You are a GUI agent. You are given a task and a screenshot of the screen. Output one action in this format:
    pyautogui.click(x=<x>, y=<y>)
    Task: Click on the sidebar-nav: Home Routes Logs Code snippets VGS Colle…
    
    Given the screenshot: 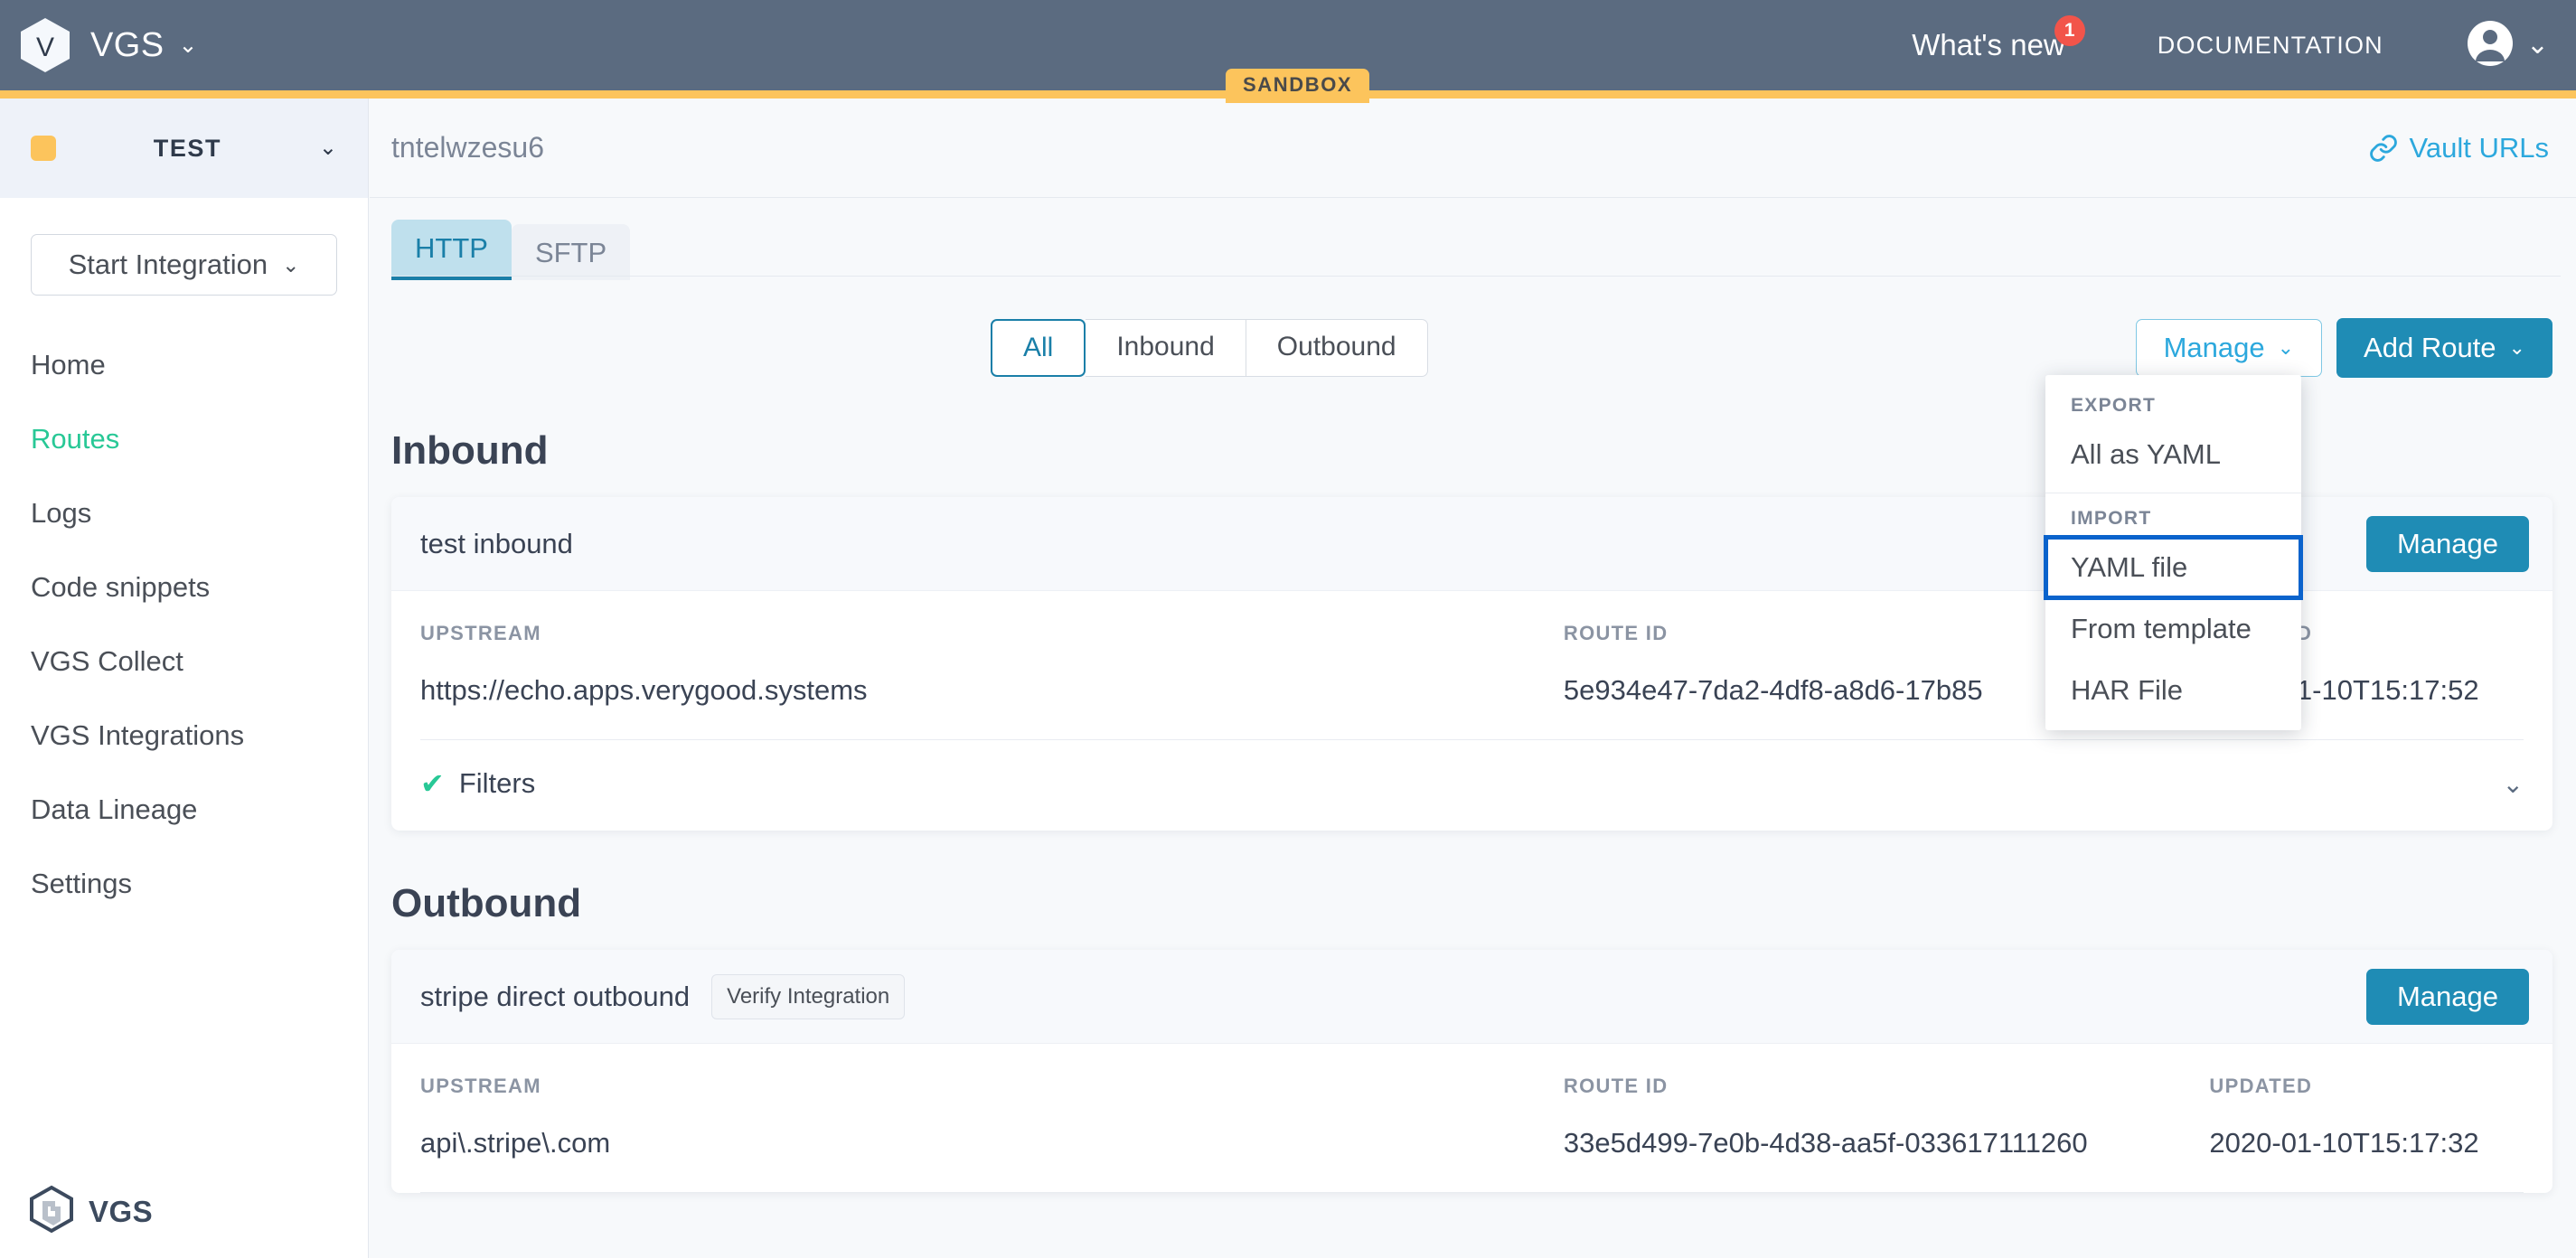 What is the action you would take?
    pyautogui.click(x=184, y=624)
    